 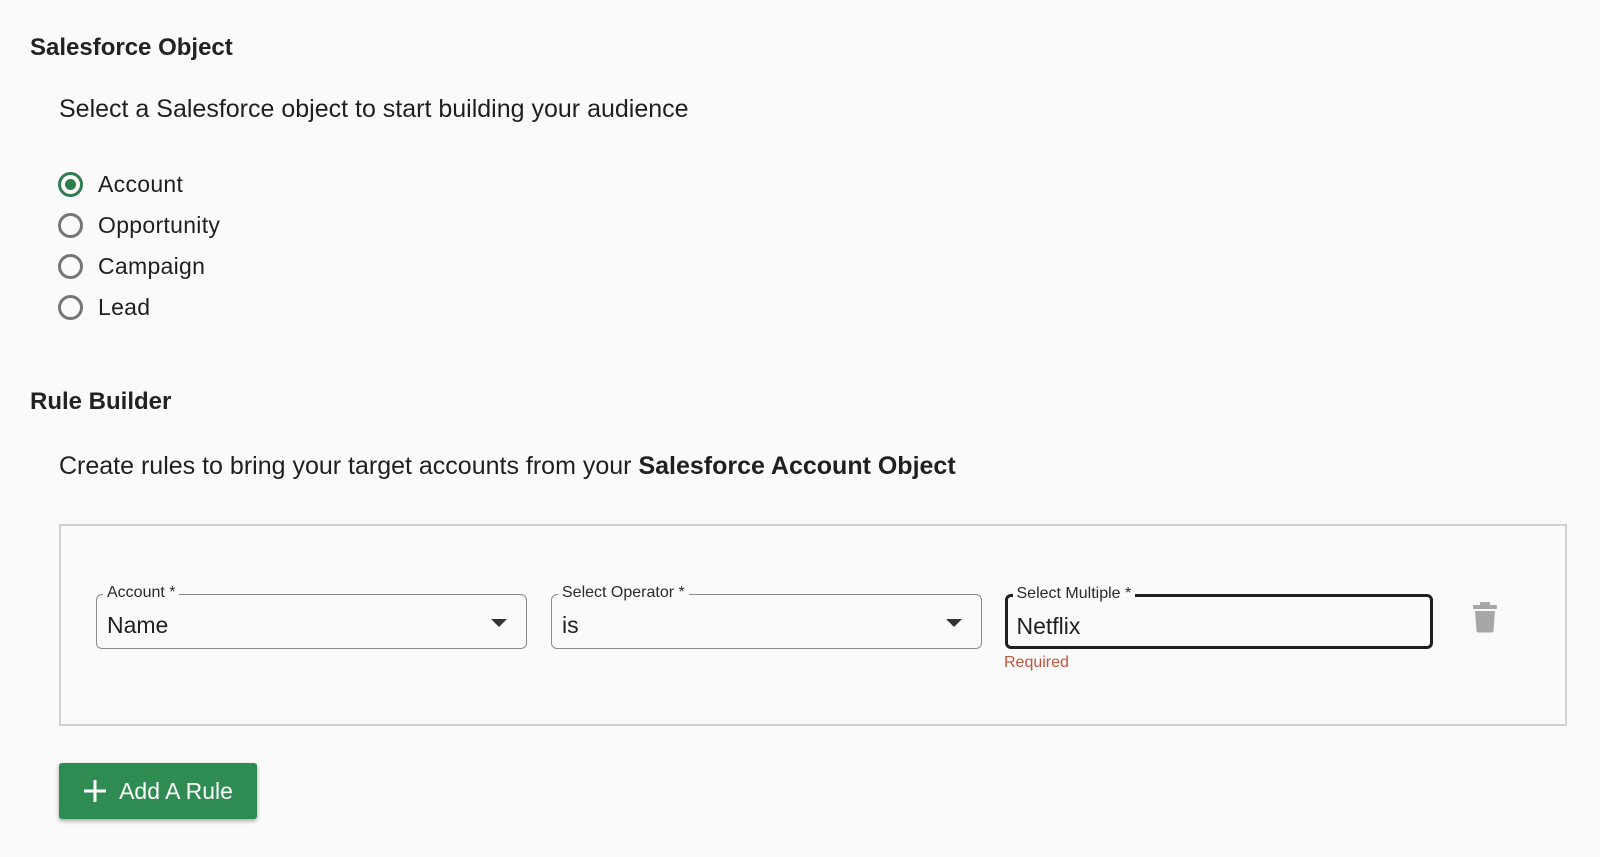 I want to click on radio-option-account: Account, so click(x=139, y=184).